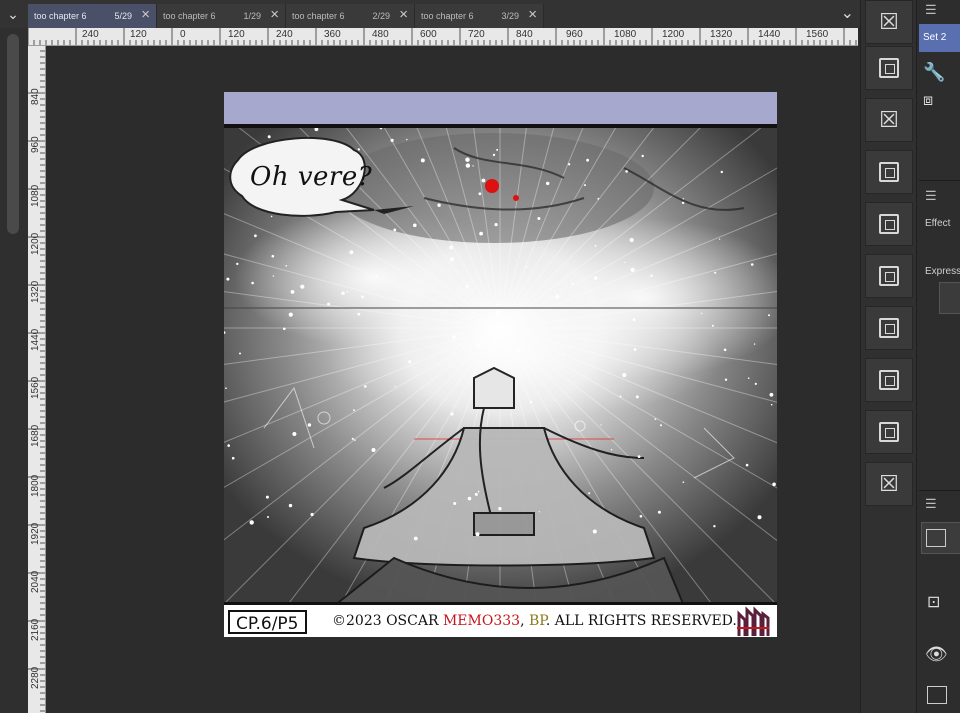 The width and height of the screenshot is (960, 713). Describe the element at coordinates (252, 16) in the screenshot. I see `tab-page-count: 1/29` at that location.